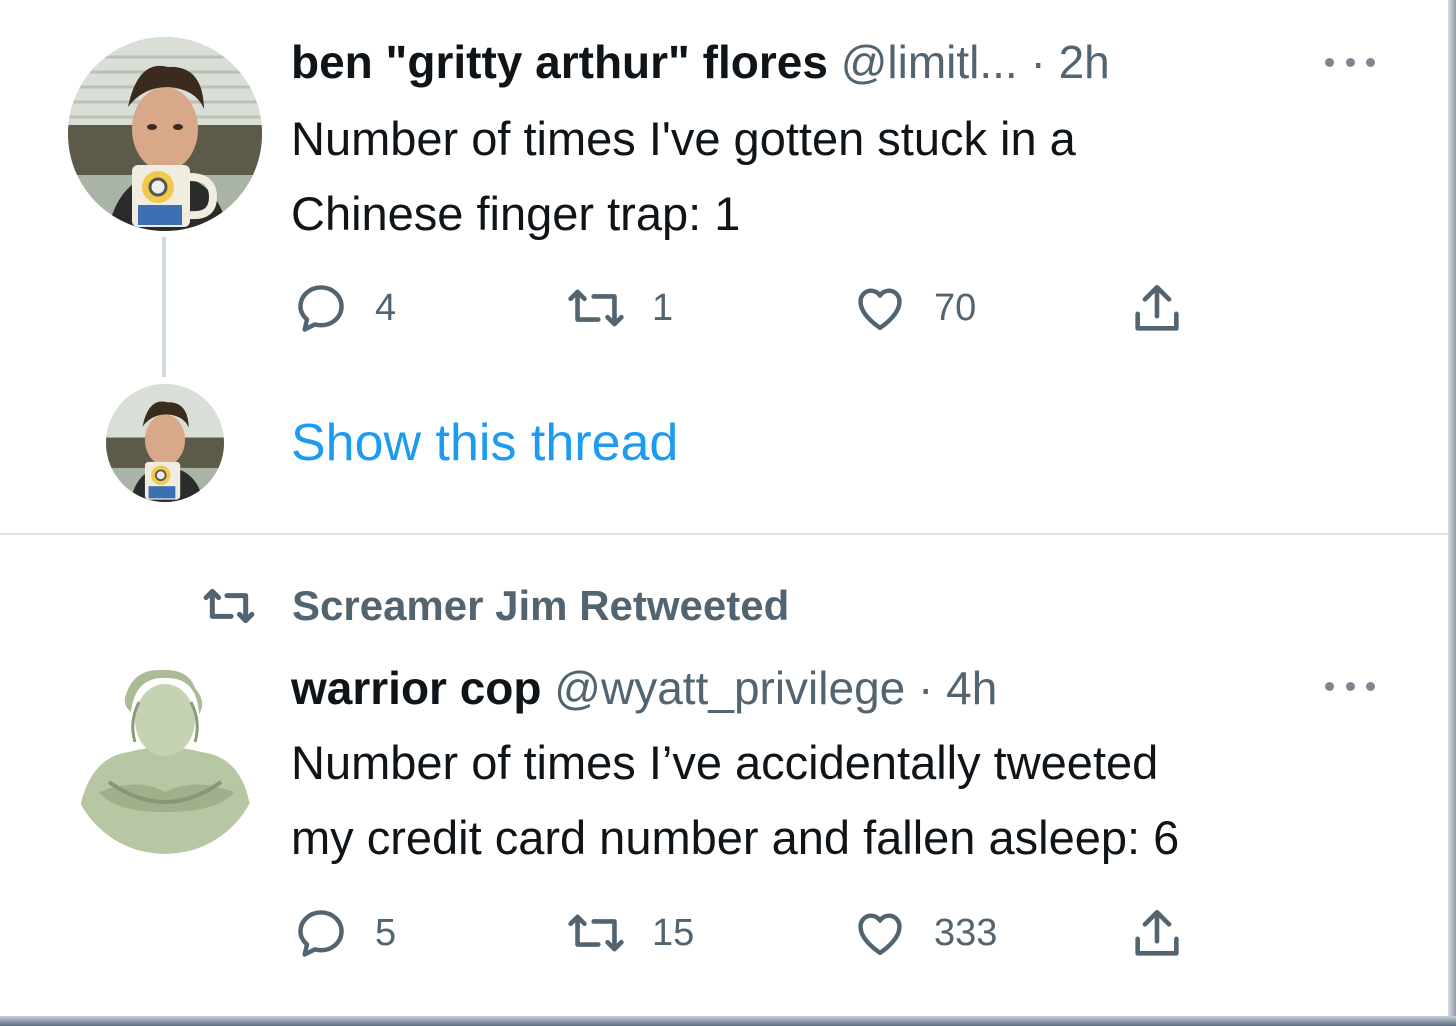 The width and height of the screenshot is (1456, 1026). What do you see at coordinates (729, 688) in the screenshot?
I see `user-handle: @wyatt_privilege` at bounding box center [729, 688].